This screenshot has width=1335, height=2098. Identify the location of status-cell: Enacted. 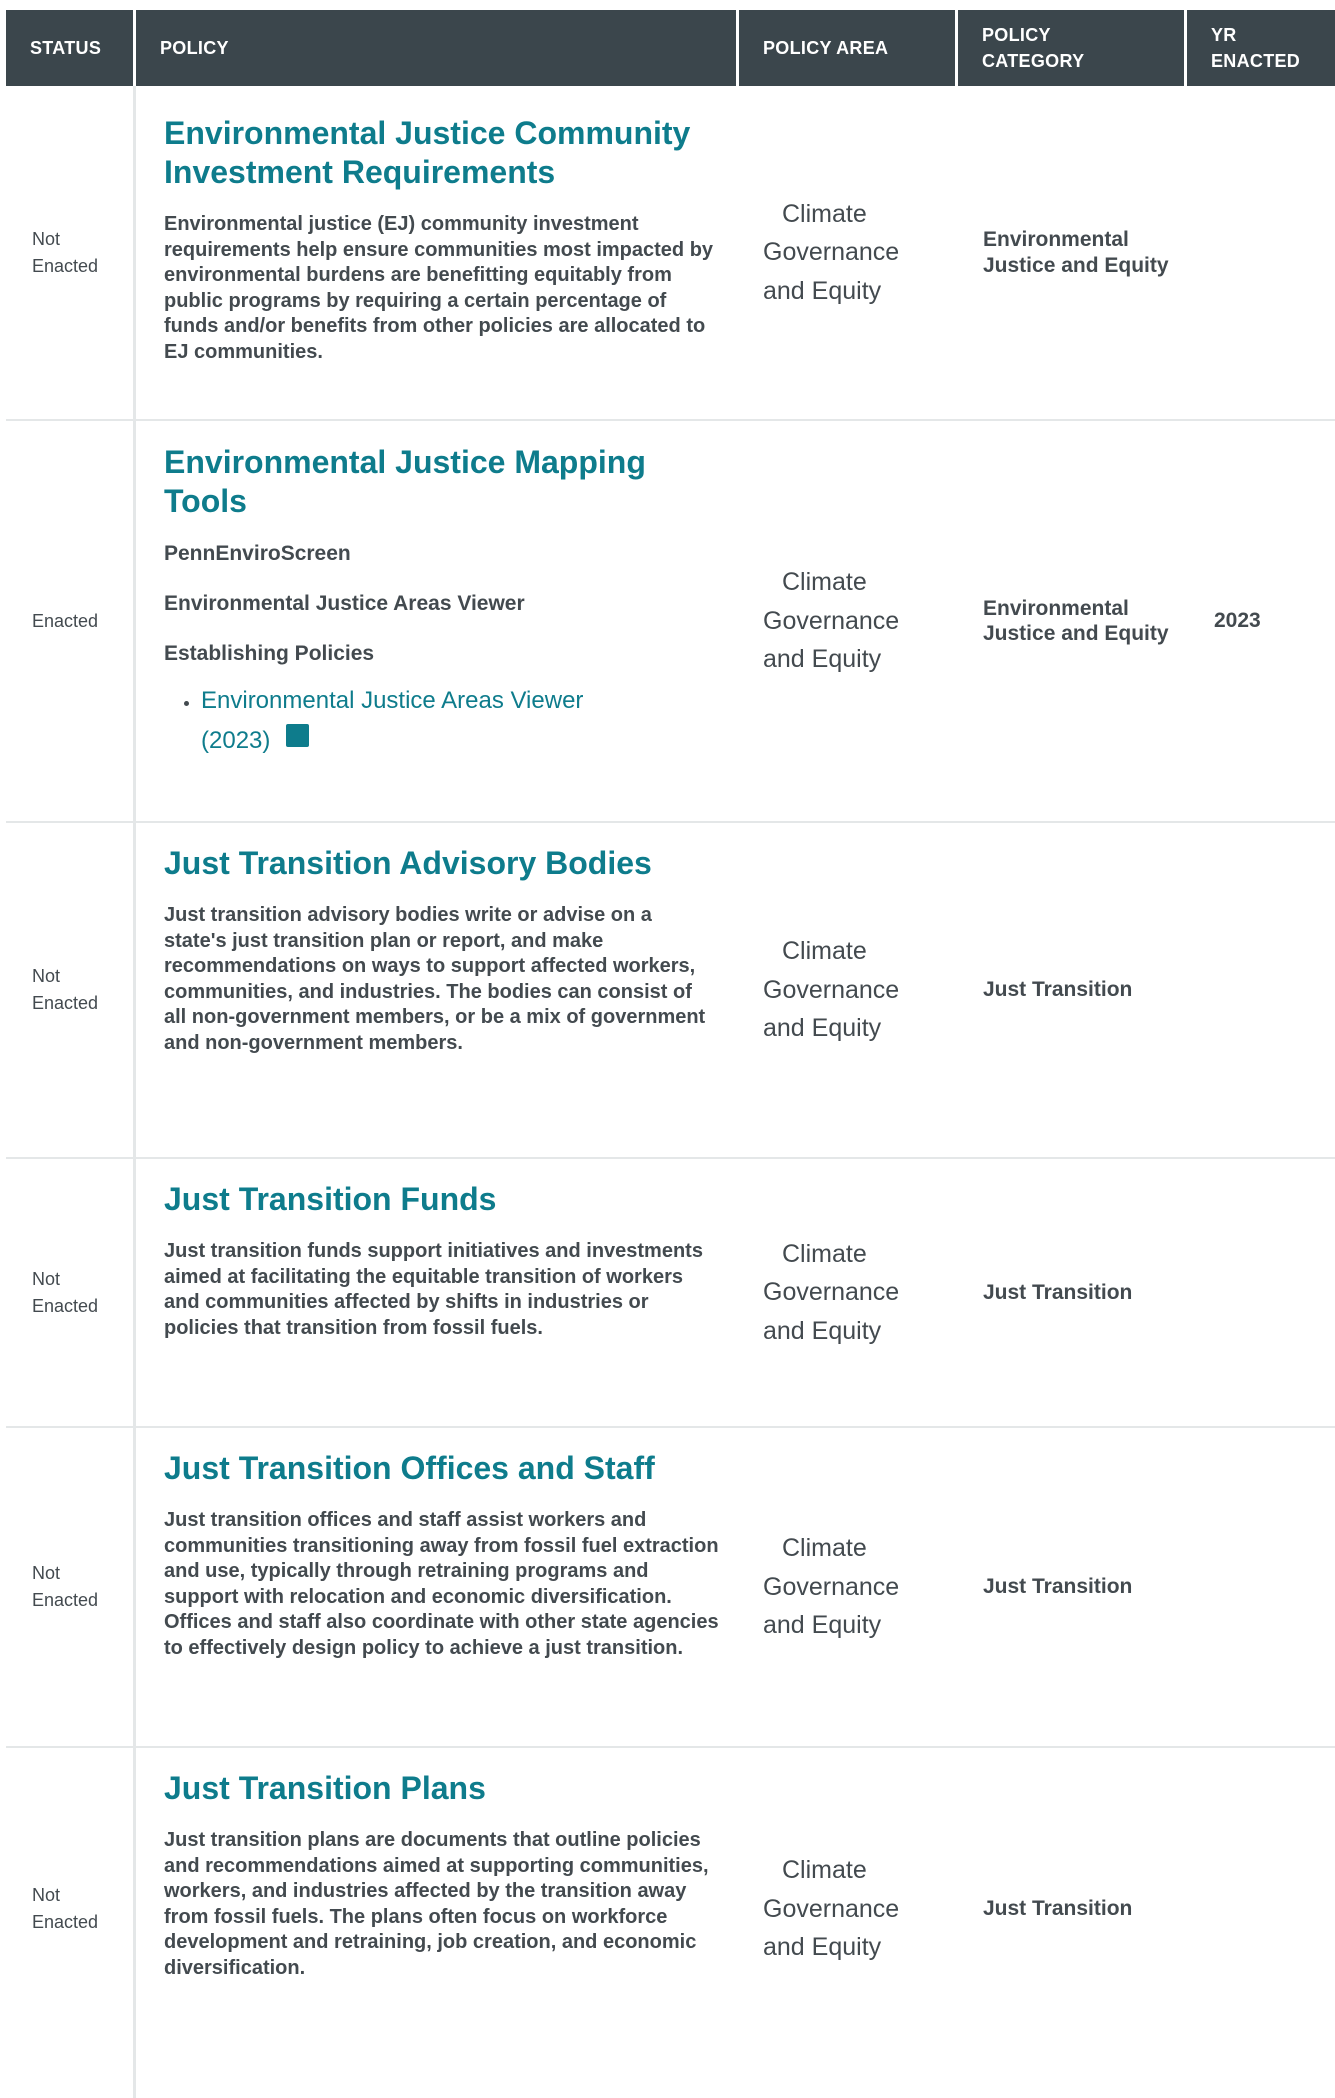
(71, 621).